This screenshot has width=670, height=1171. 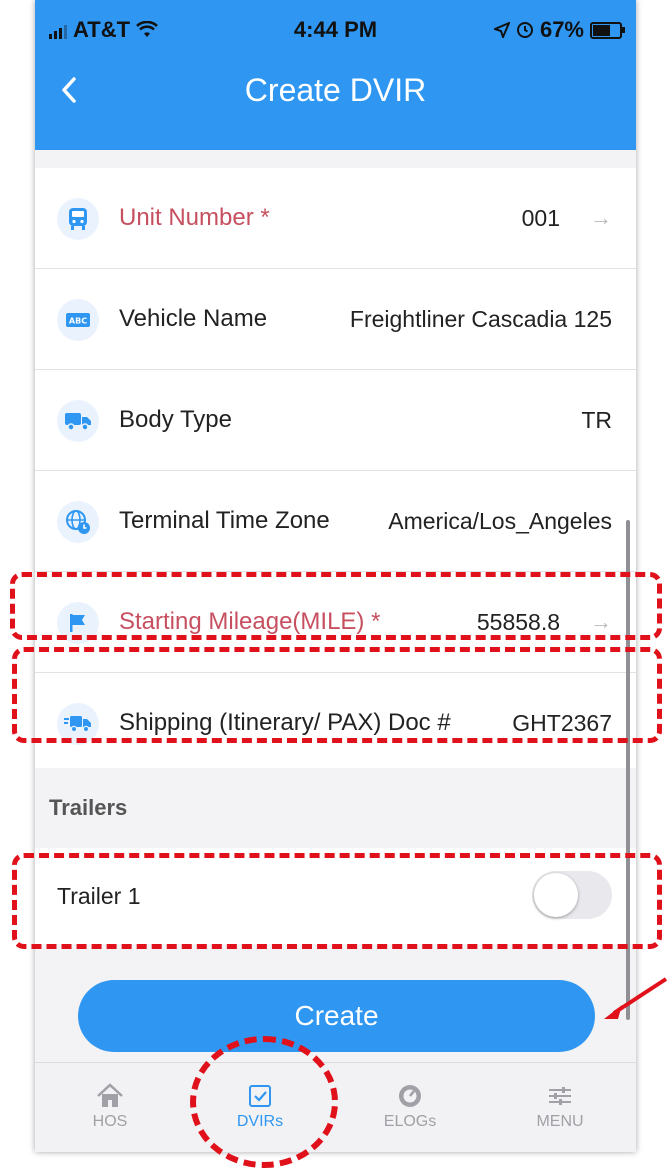 I want to click on tab-label-menu: MENU, so click(x=560, y=1121).